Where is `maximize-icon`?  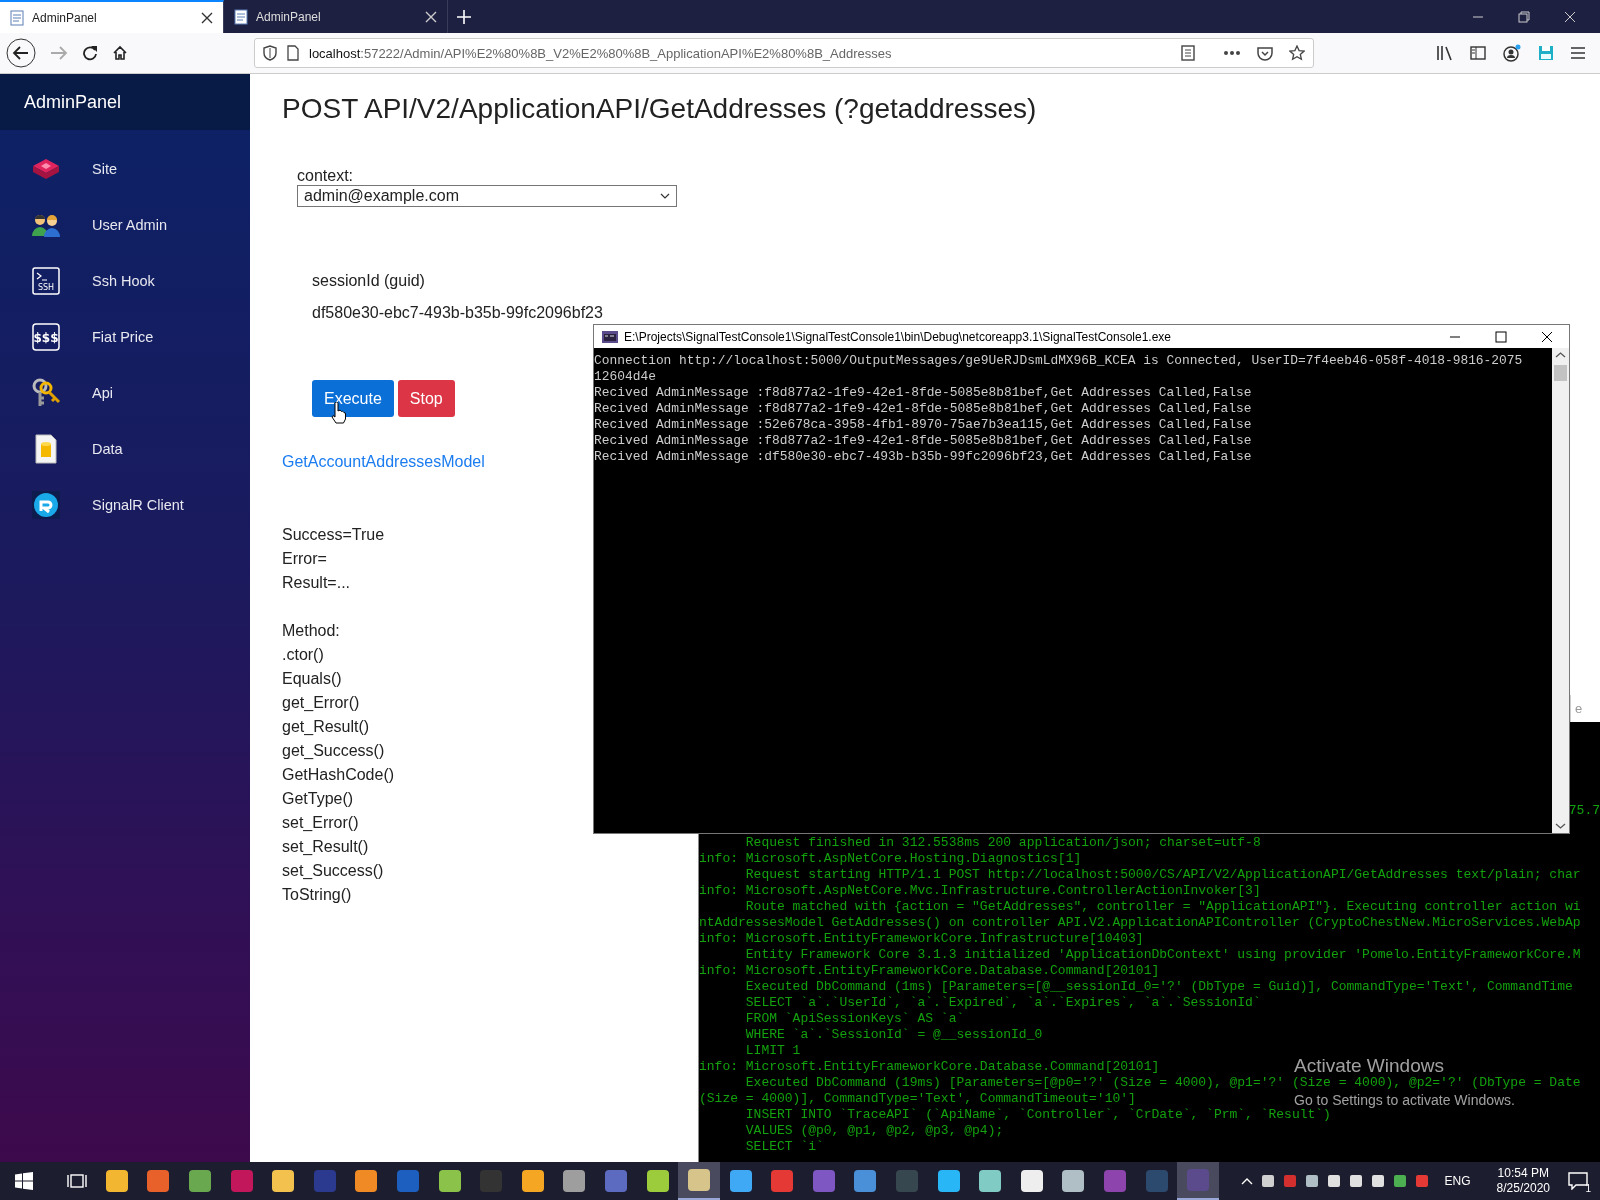
maximize-icon is located at coordinates (1501, 336).